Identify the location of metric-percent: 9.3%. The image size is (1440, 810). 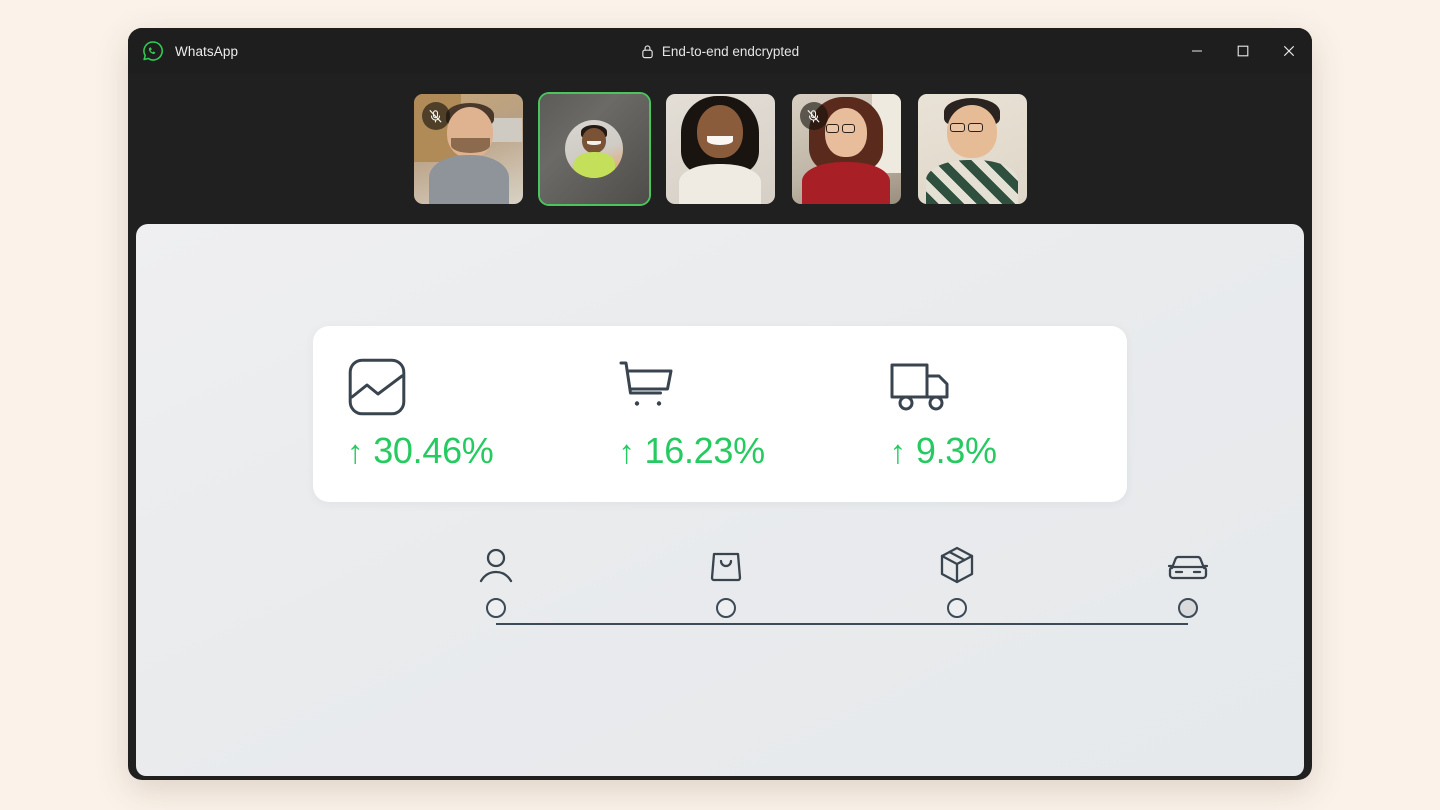
(956, 450).